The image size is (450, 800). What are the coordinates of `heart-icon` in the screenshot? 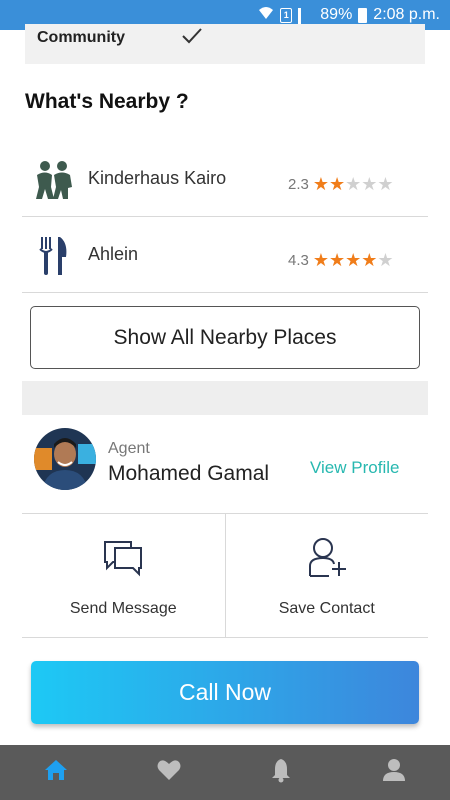 It's located at (169, 772).